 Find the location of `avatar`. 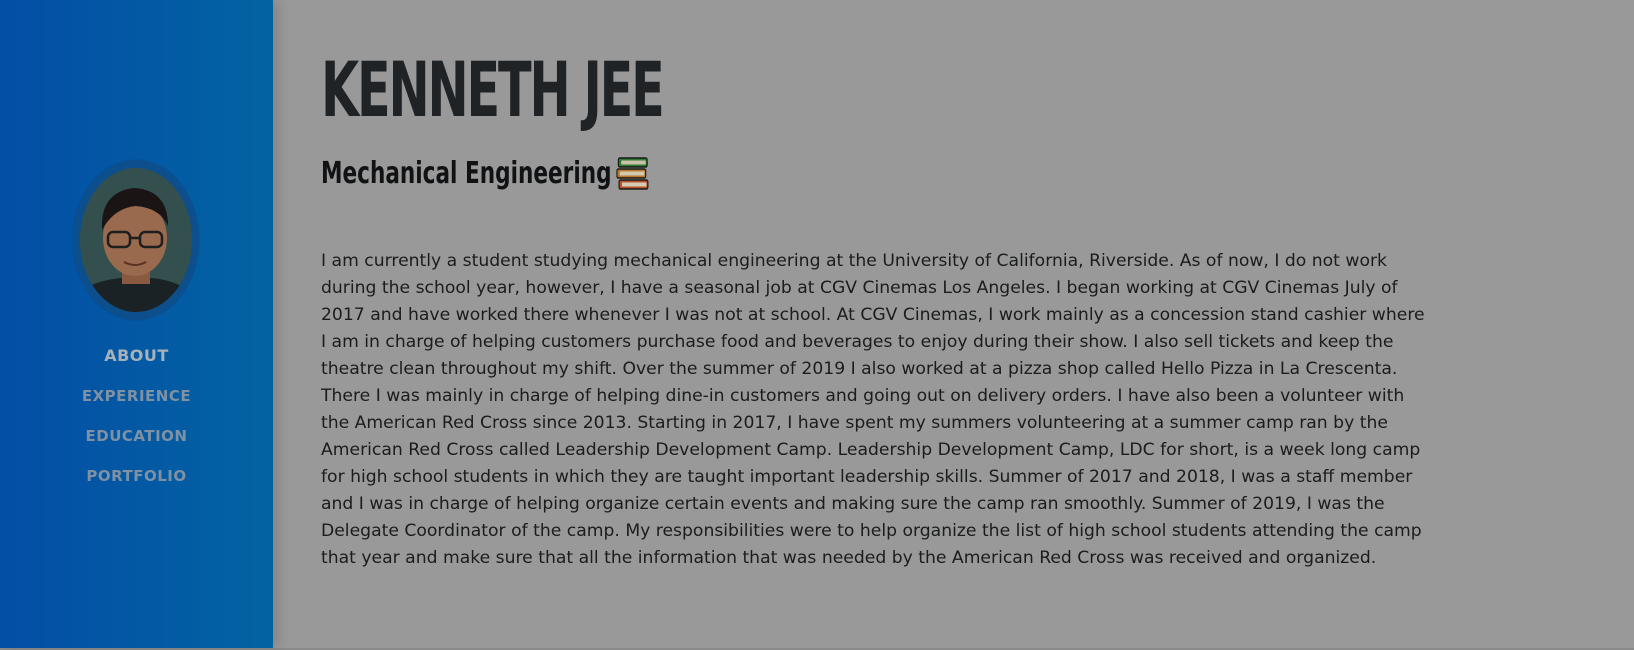

avatar is located at coordinates (136, 240).